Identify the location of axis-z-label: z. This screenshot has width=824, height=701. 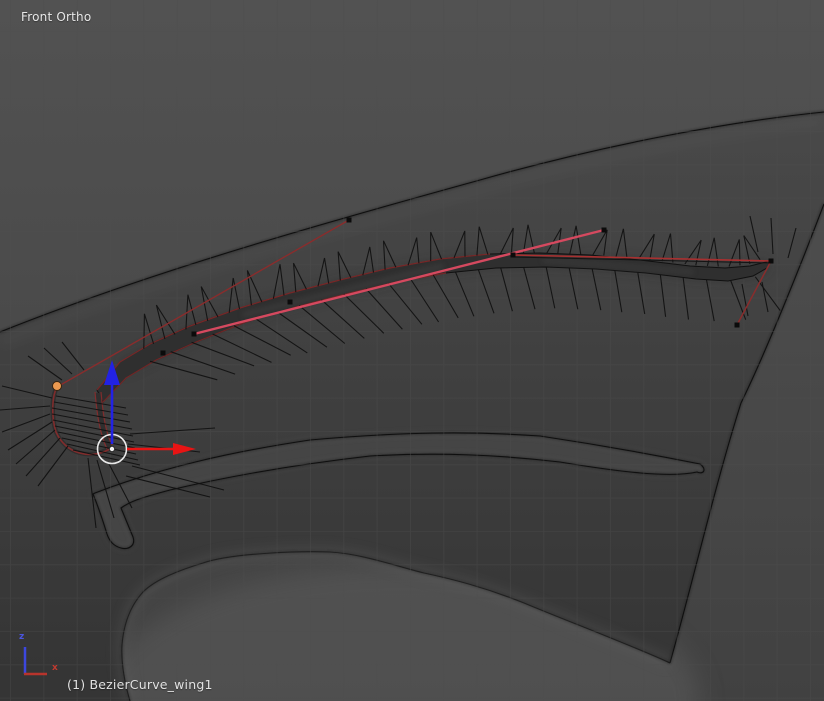
(22, 637).